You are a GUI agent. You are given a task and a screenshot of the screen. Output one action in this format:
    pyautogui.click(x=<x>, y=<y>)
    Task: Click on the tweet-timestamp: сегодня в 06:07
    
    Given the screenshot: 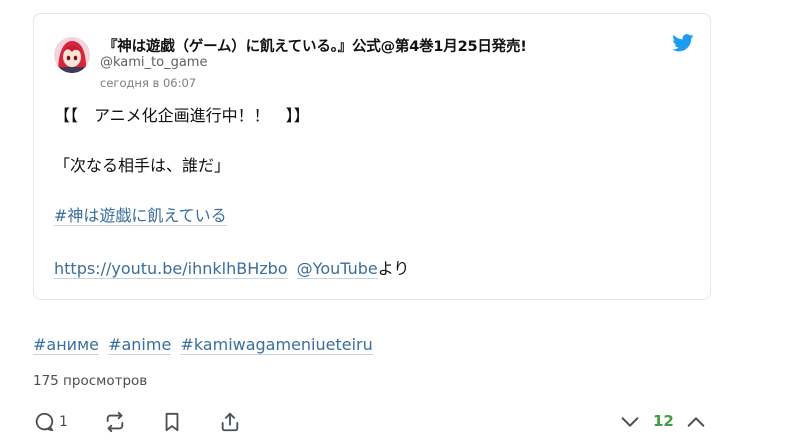 What is the action you would take?
    pyautogui.click(x=148, y=83)
    